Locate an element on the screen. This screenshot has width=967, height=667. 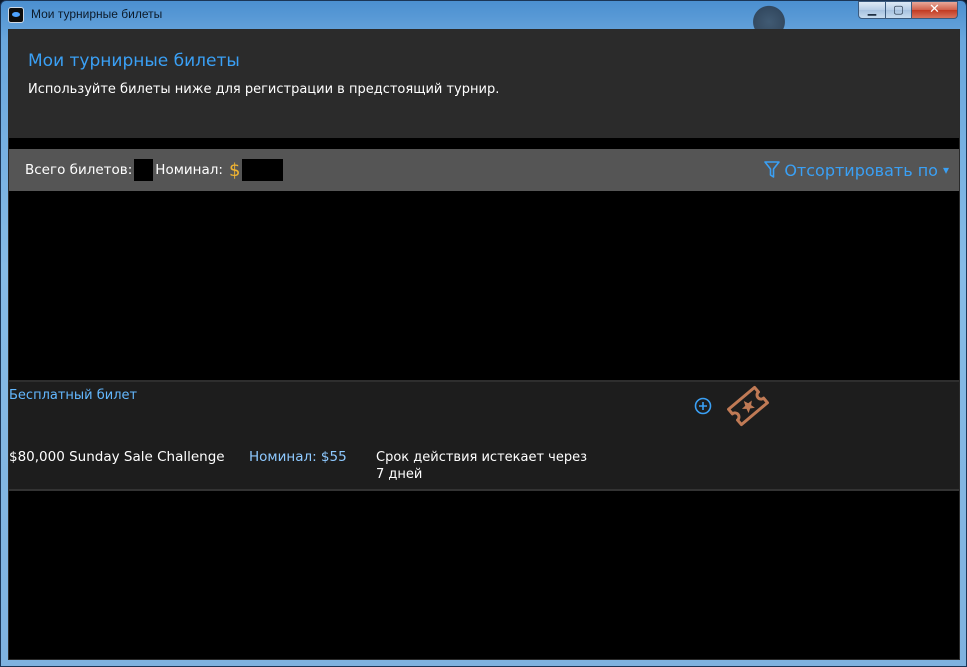
filter-icon is located at coordinates (772, 169).